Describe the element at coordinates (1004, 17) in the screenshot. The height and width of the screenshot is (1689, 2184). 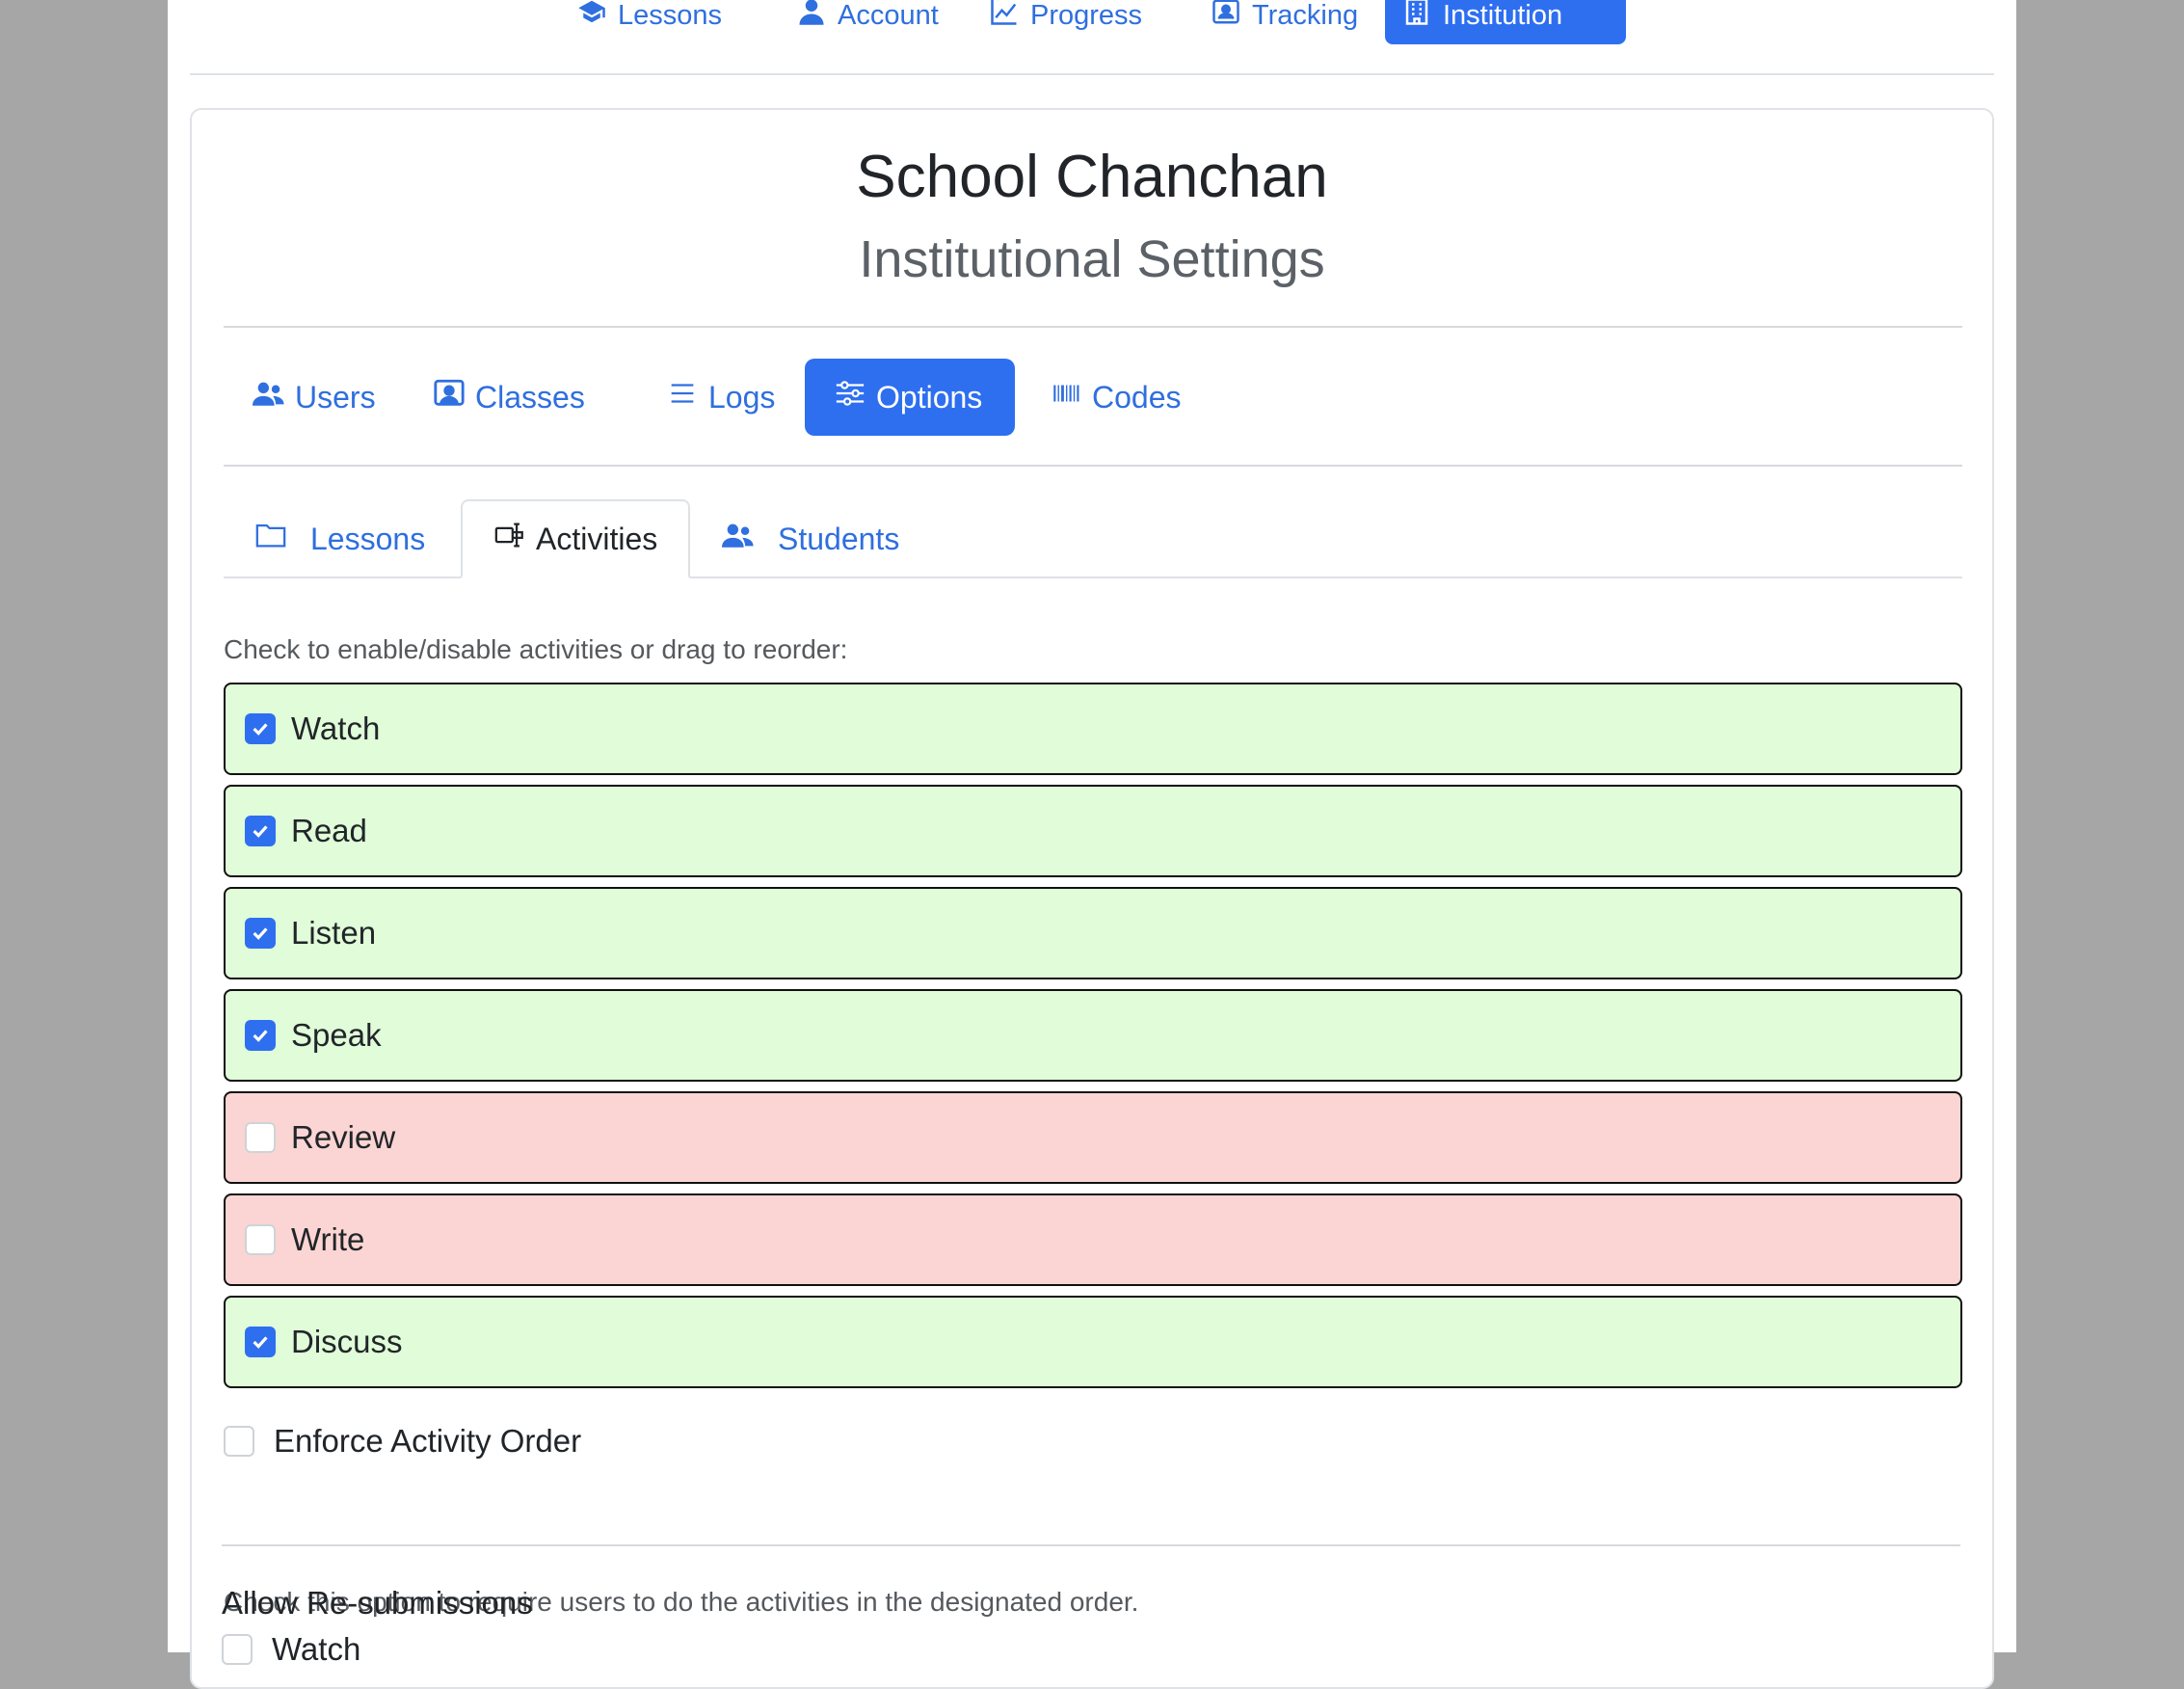
I see `chart-line-icon` at that location.